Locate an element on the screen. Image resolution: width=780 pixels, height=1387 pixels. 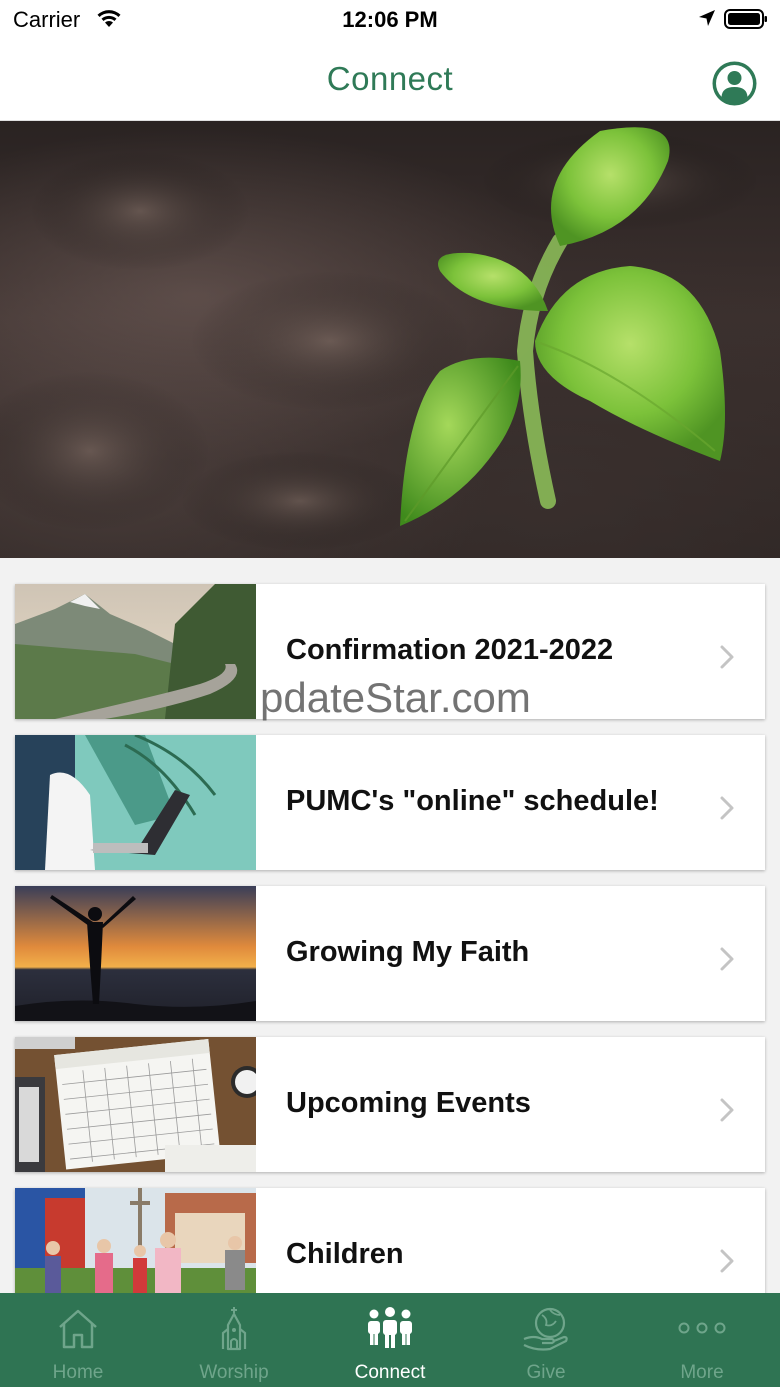
tab-connect: Connect is located at coordinates (390, 1340).